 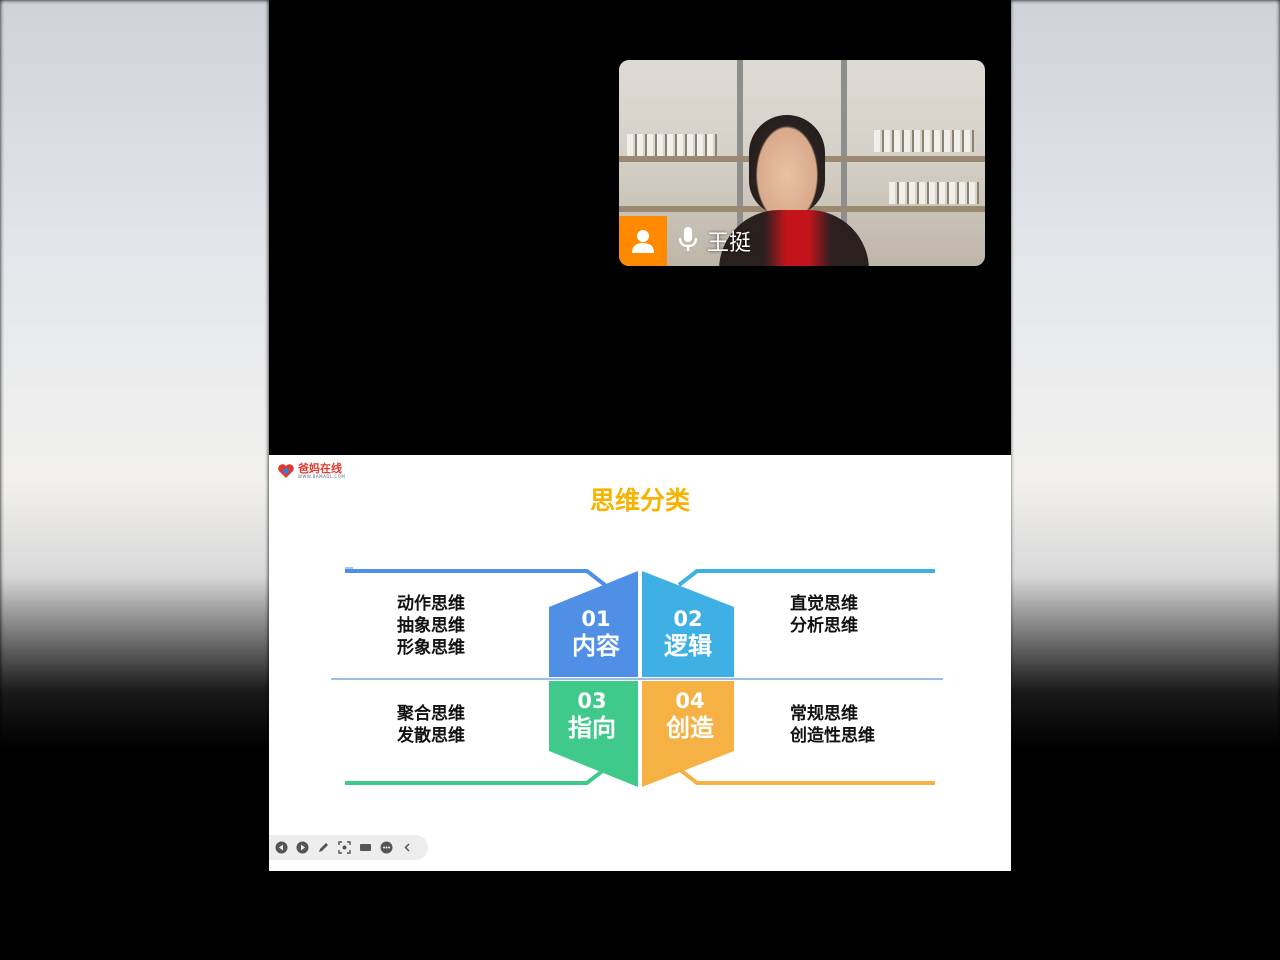 I want to click on quadrant-number: 03, so click(x=592, y=701).